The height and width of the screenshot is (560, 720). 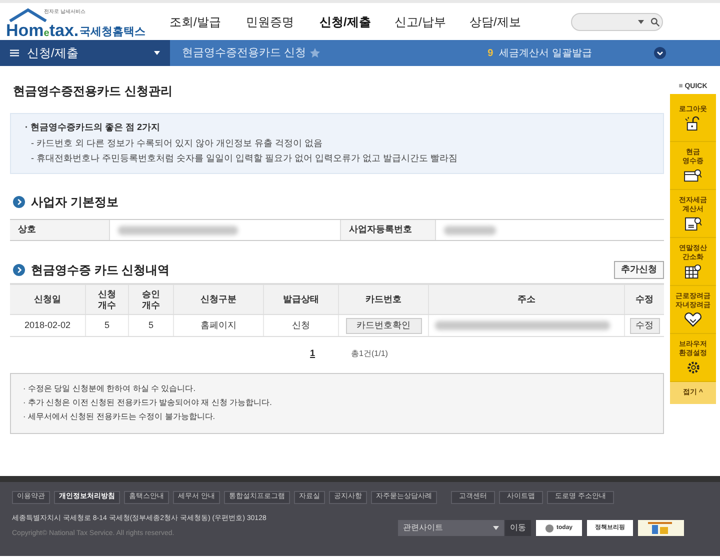 I want to click on table-cell-text: 2018-02-02, so click(x=47, y=325).